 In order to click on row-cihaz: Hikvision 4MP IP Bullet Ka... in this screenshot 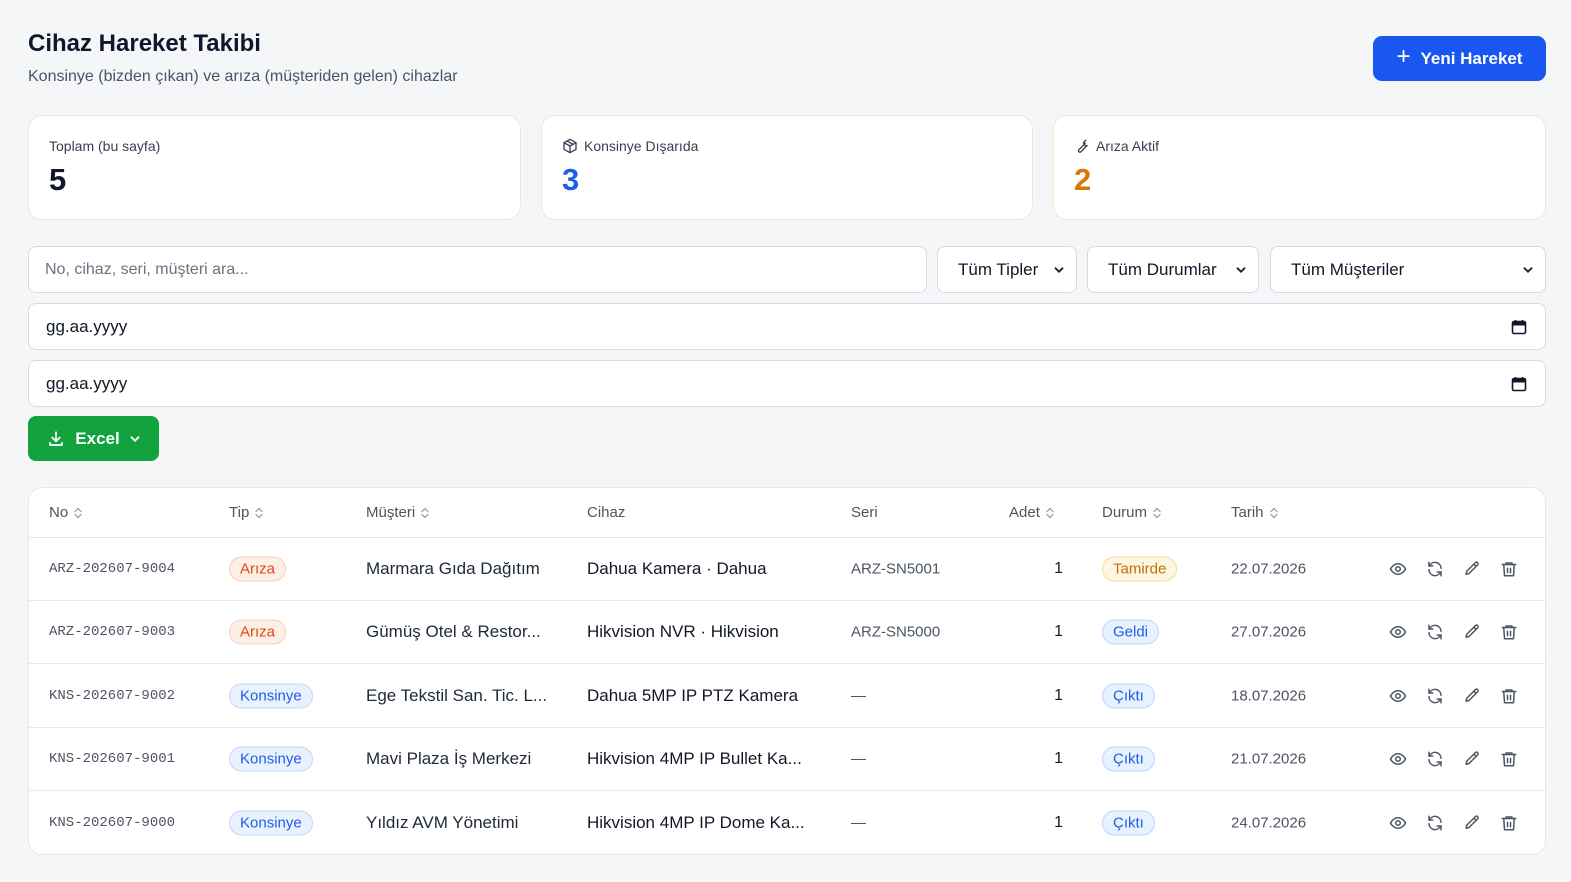, I will do `click(694, 759)`.